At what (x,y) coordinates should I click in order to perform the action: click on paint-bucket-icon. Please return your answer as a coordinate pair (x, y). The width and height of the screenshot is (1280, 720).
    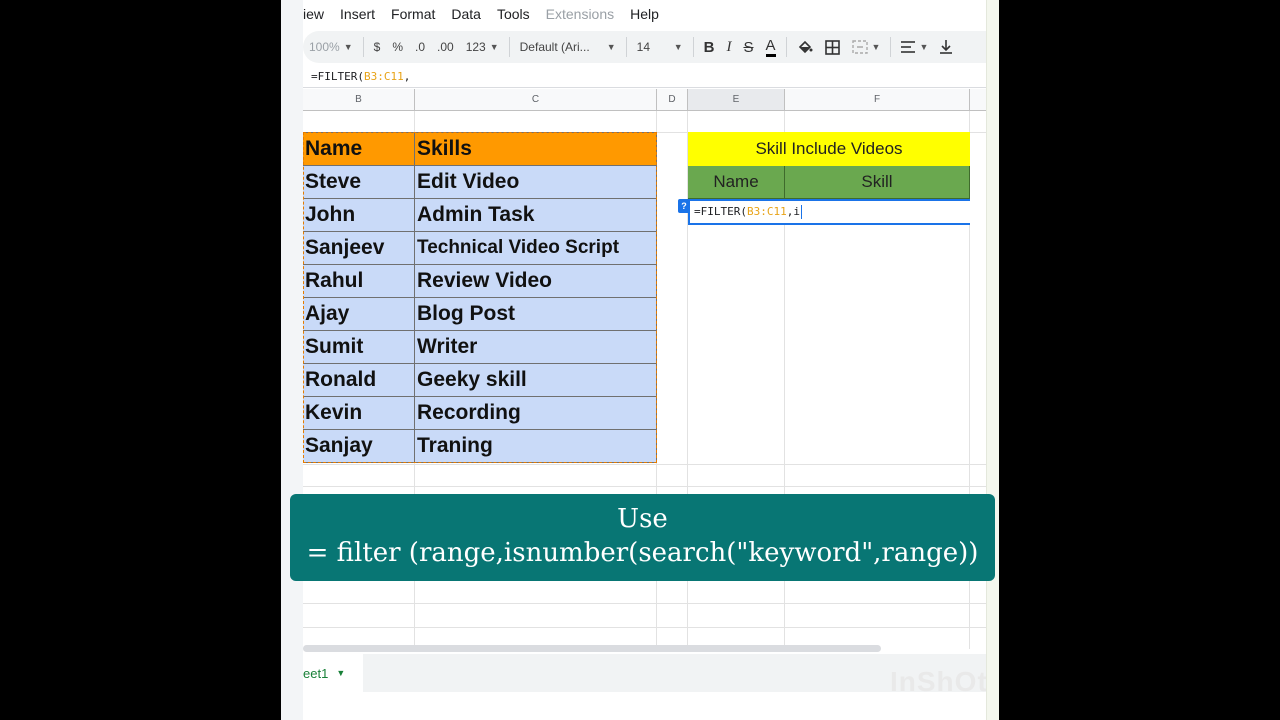
    Looking at the image, I should click on (805, 47).